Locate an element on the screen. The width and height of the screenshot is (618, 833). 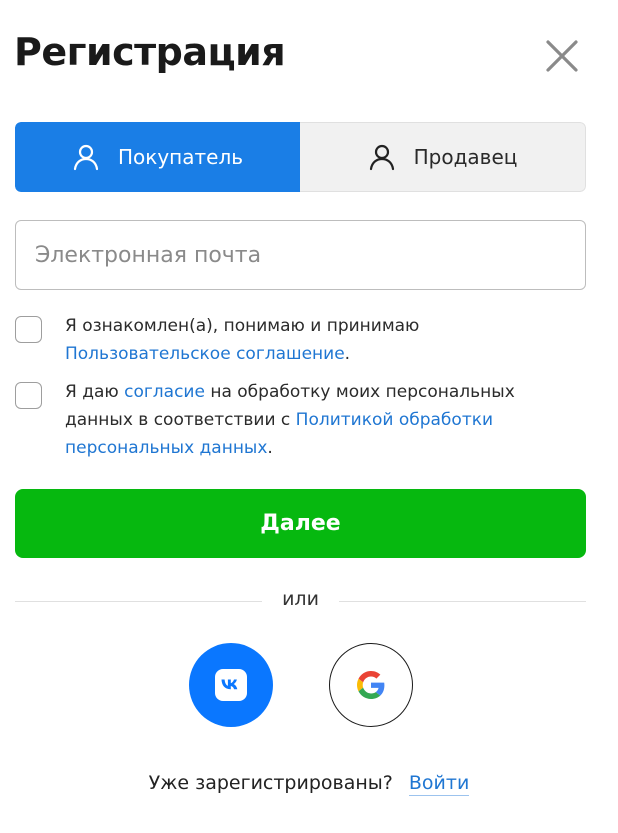
already-registered-text: Уже зарегистрированы? is located at coordinates (270, 783).